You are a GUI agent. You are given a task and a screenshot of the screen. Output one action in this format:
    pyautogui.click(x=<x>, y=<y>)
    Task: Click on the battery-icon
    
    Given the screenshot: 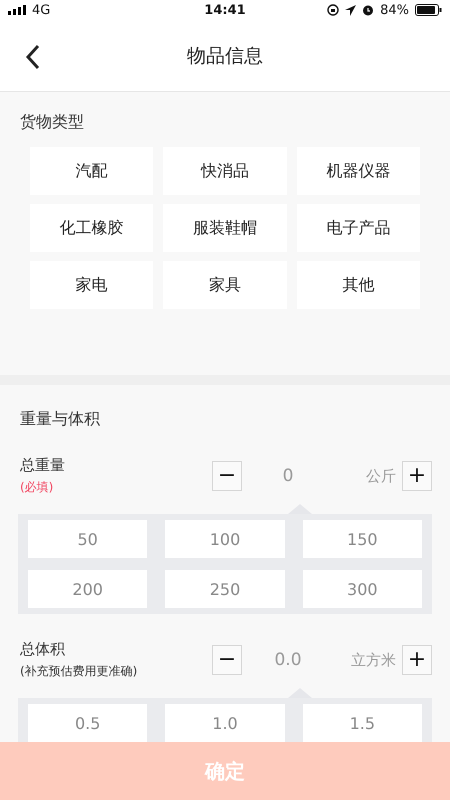 What is the action you would take?
    pyautogui.click(x=428, y=10)
    